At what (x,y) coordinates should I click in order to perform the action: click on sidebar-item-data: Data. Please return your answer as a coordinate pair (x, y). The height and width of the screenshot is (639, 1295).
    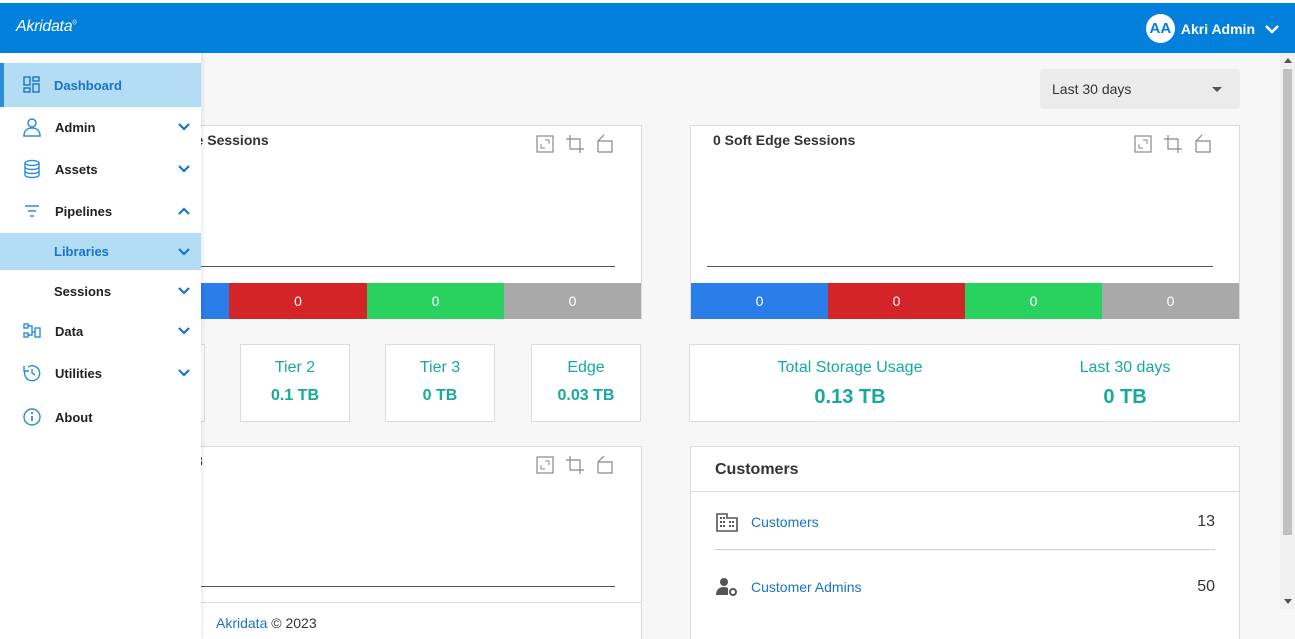
    Looking at the image, I should click on (101, 331).